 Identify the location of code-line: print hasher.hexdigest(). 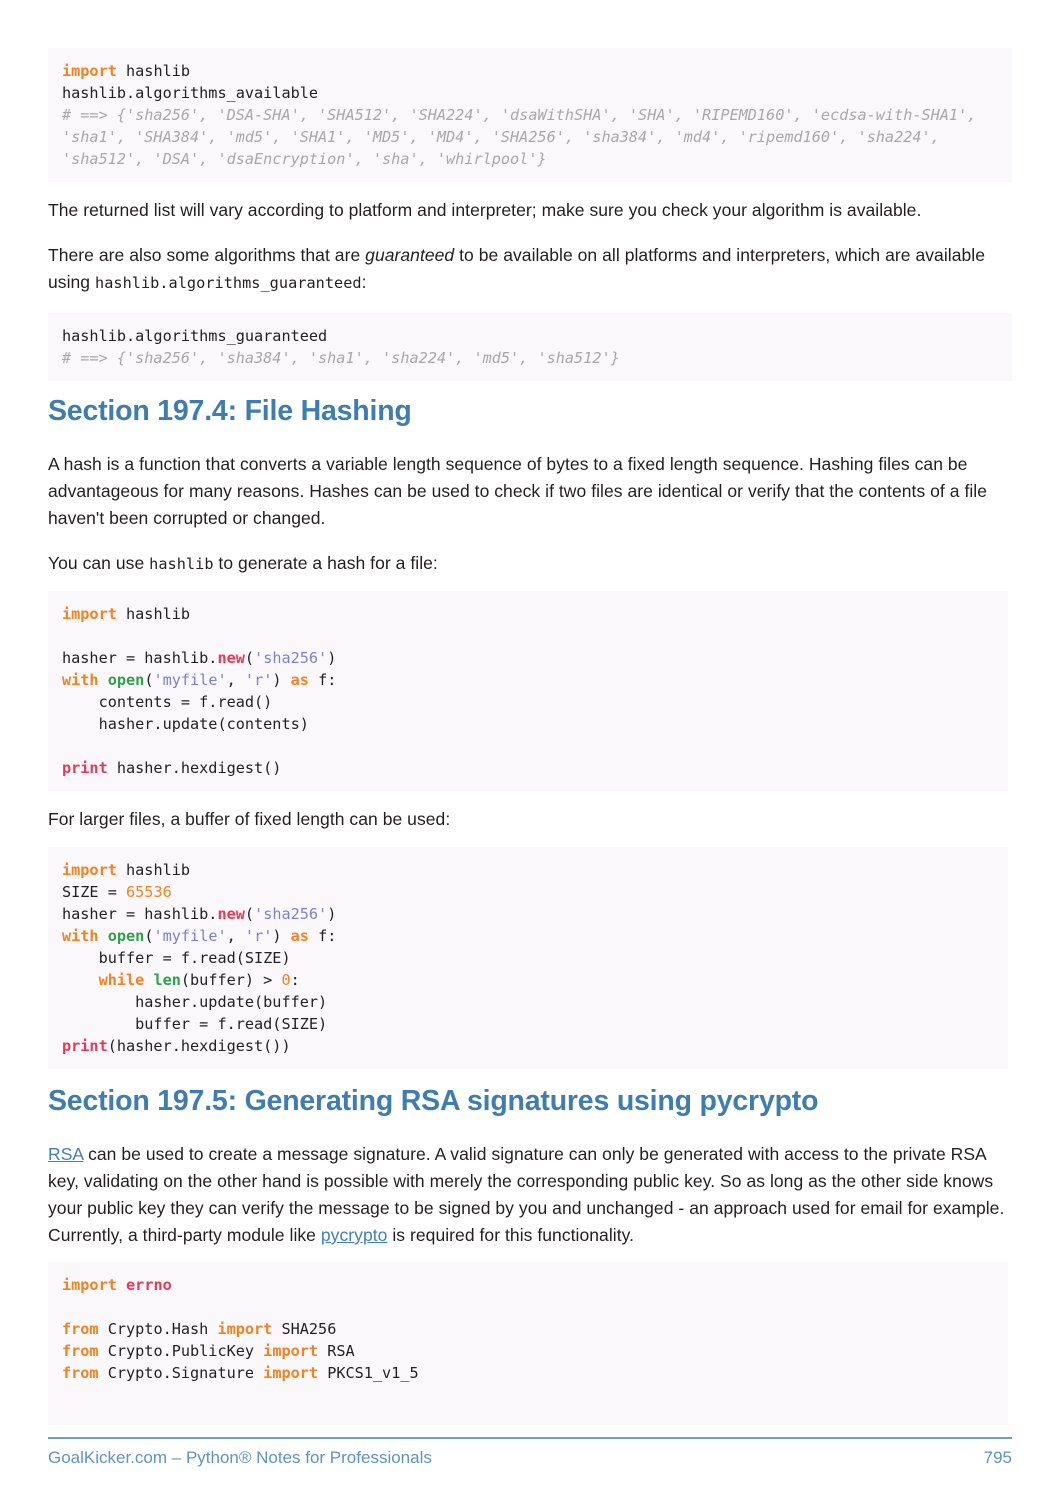
(528, 768).